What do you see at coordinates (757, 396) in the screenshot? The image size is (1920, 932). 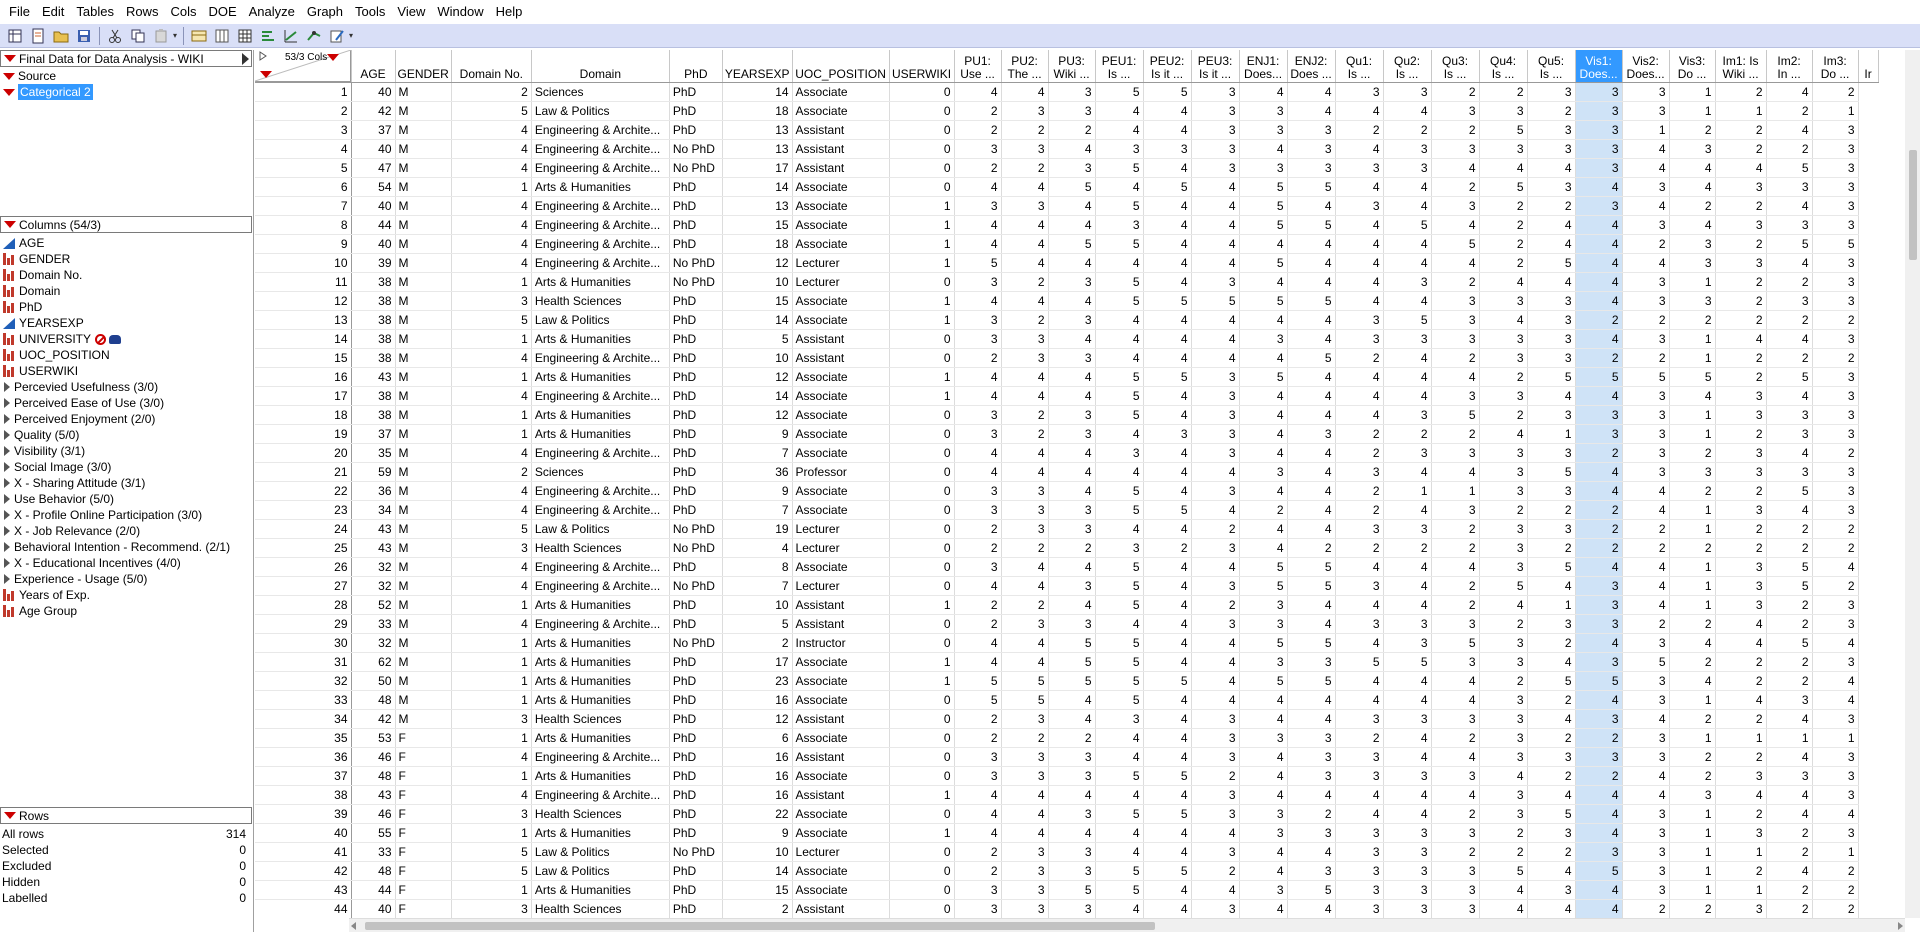 I see `table-cell: 14` at bounding box center [757, 396].